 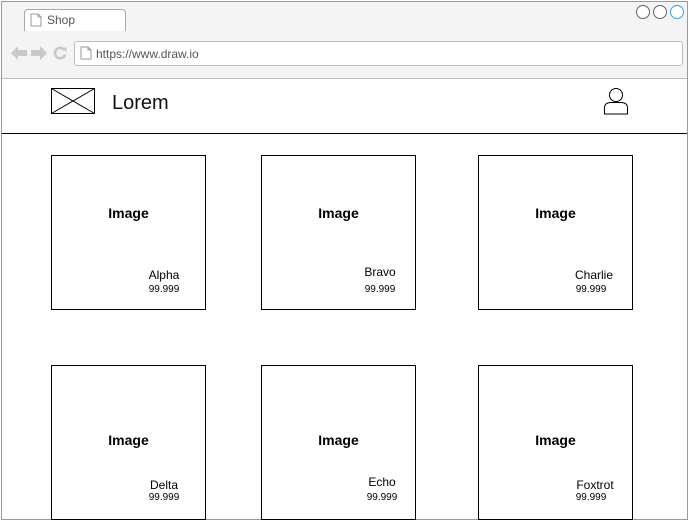 What do you see at coordinates (677, 12) in the screenshot?
I see `maximize-button` at bounding box center [677, 12].